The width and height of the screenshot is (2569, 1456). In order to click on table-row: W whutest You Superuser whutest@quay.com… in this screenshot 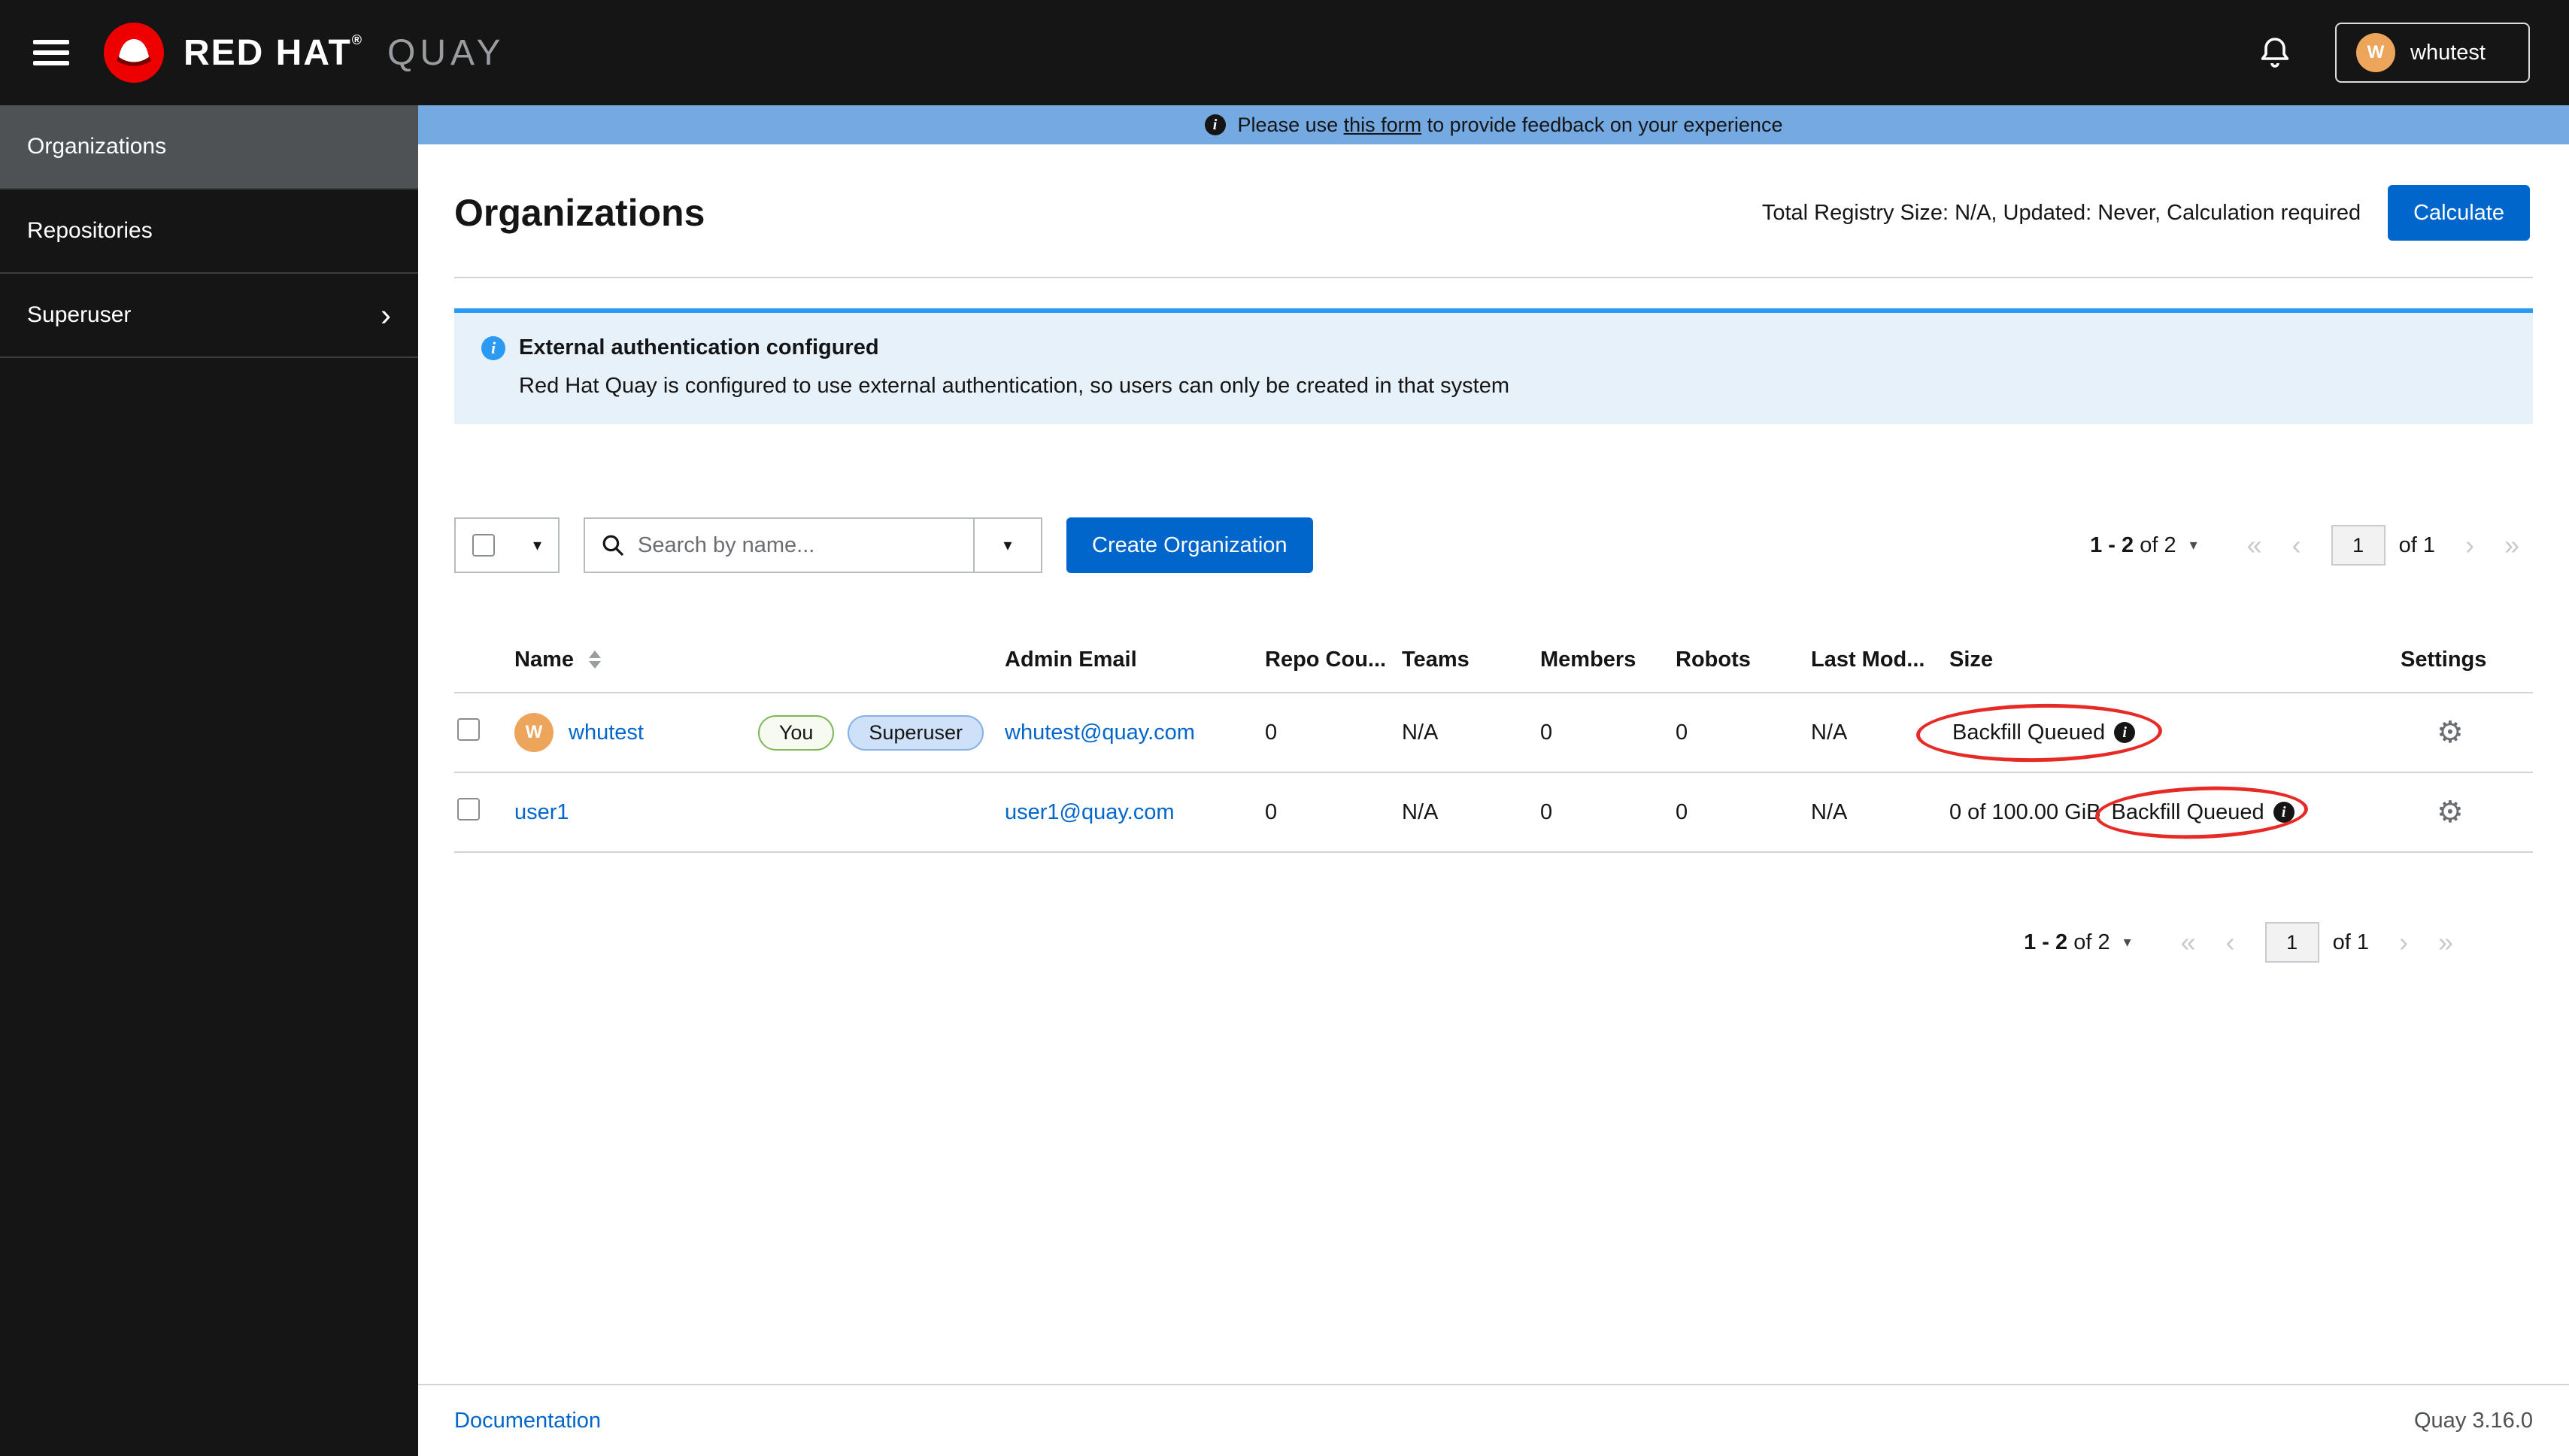, I will do `click(1494, 733)`.